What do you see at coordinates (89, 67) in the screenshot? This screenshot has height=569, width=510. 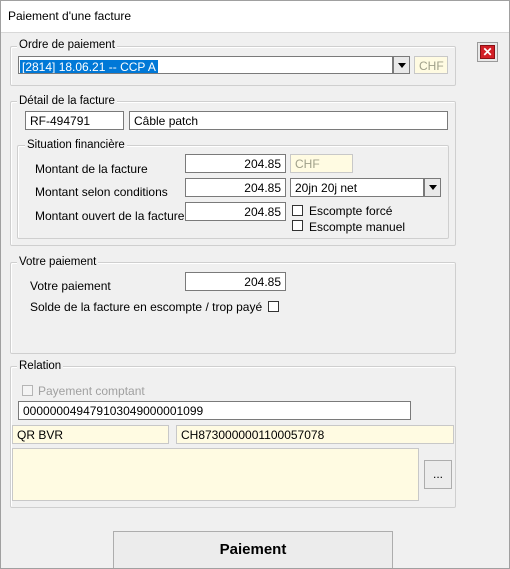 I see `ordre-selected-value: [2814] 18.06.21 -- CCP A` at bounding box center [89, 67].